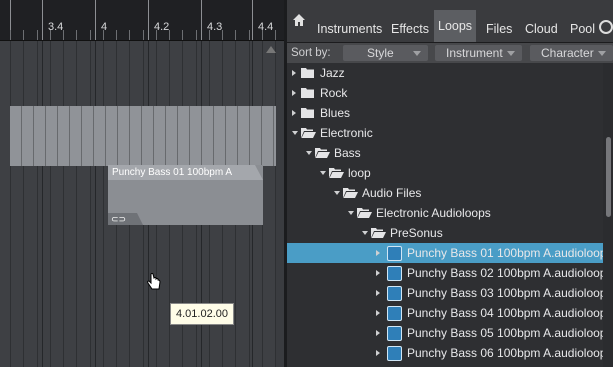 The height and width of the screenshot is (367, 613). Describe the element at coordinates (445, 233) in the screenshot. I see `tree-folder-row: PreSonus` at that location.